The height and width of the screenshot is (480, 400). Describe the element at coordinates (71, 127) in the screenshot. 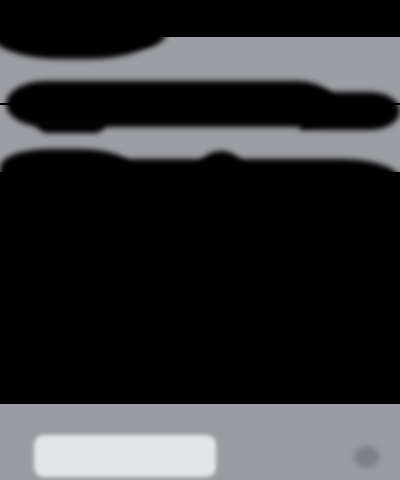

I see `header-row-underhang` at that location.